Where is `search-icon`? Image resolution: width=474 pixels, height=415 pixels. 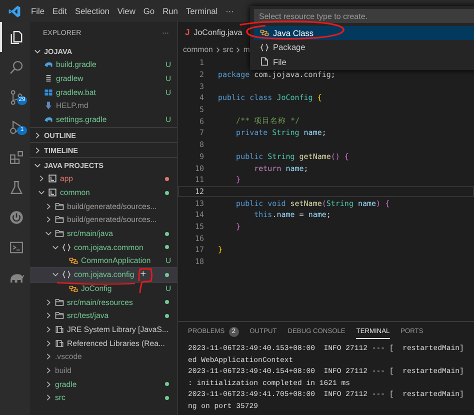 search-icon is located at coordinates (16, 67).